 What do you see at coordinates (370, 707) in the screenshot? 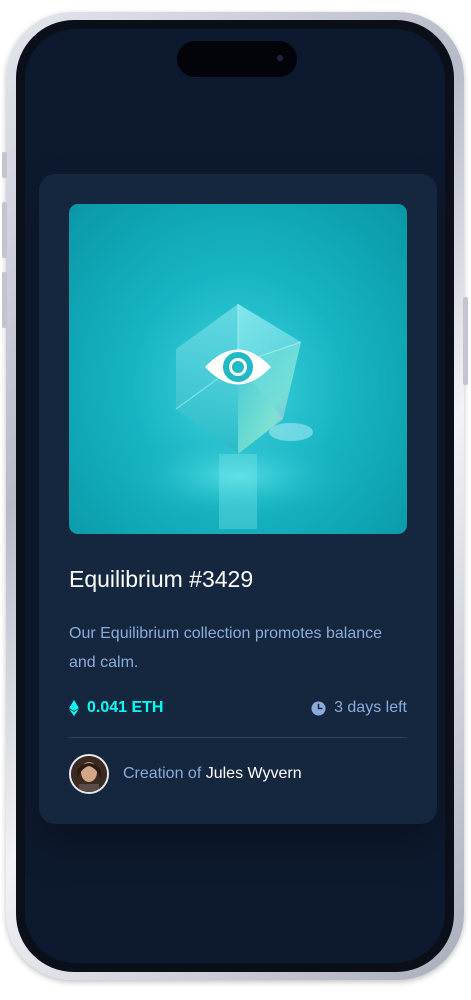
I see `time-left-value: 3 days left` at bounding box center [370, 707].